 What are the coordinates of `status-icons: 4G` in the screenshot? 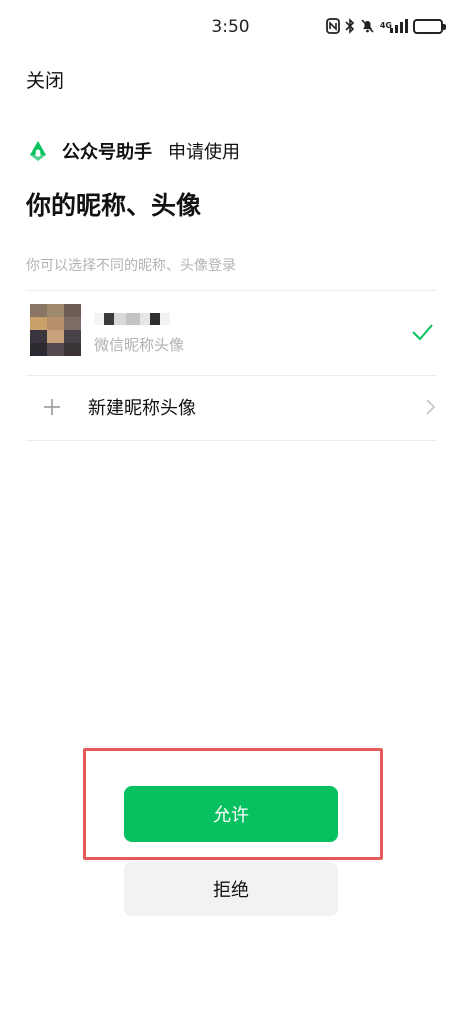 It's located at (385, 26).